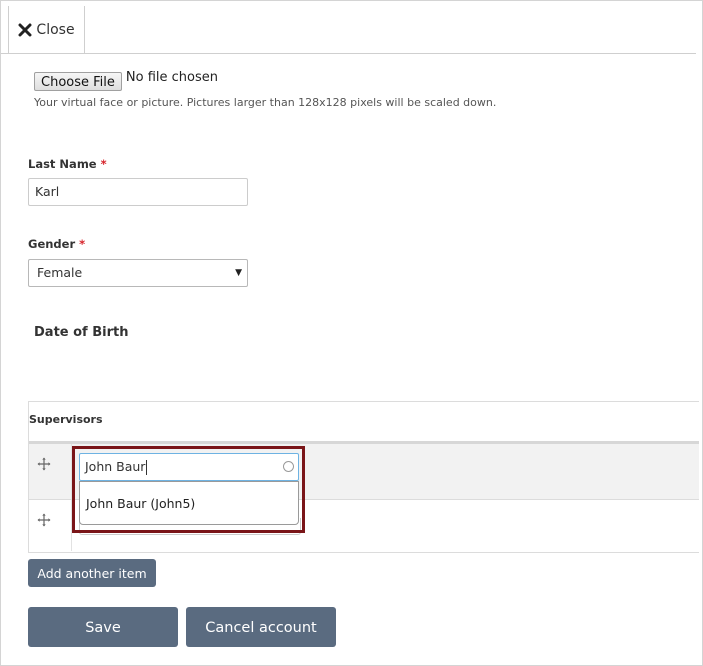  What do you see at coordinates (138, 273) in the screenshot?
I see `gender-select: Female ▼` at bounding box center [138, 273].